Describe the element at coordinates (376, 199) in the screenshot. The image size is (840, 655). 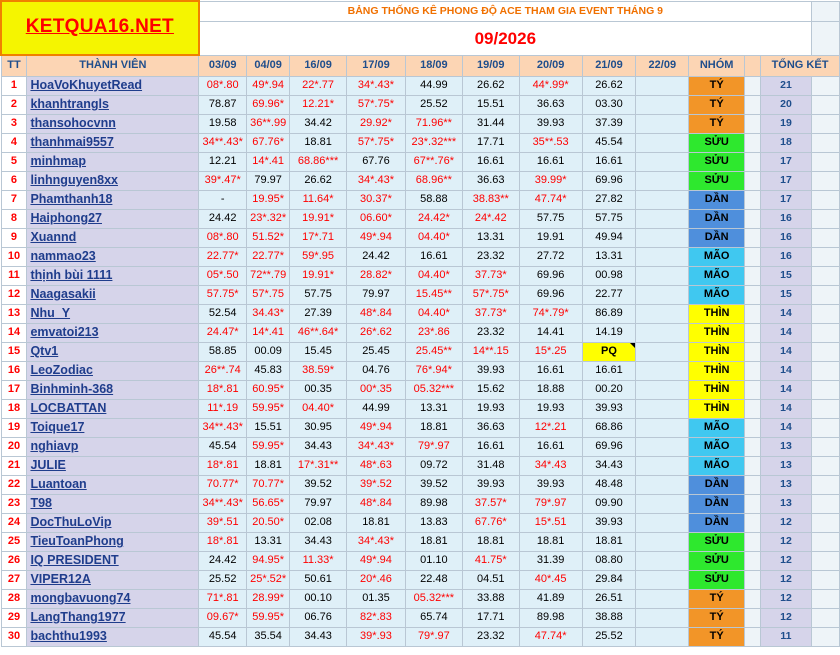
I see `score-cell: 30.37*` at that location.